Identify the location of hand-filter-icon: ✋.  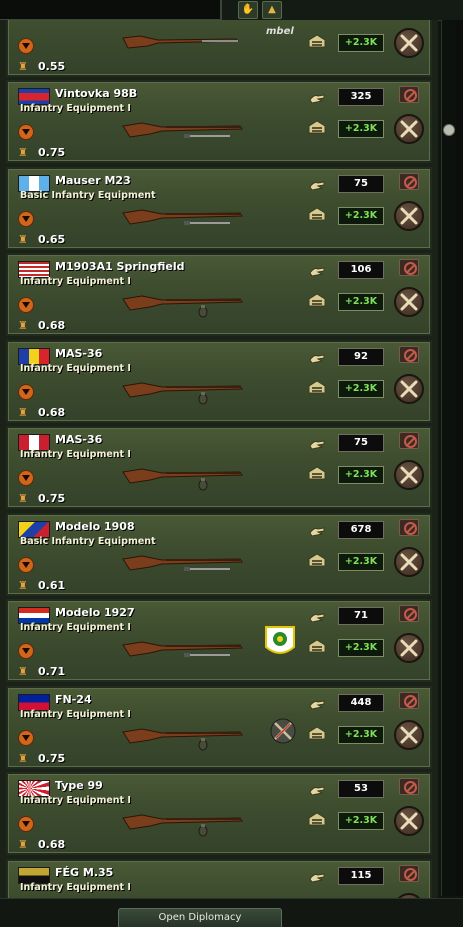
(248, 10).